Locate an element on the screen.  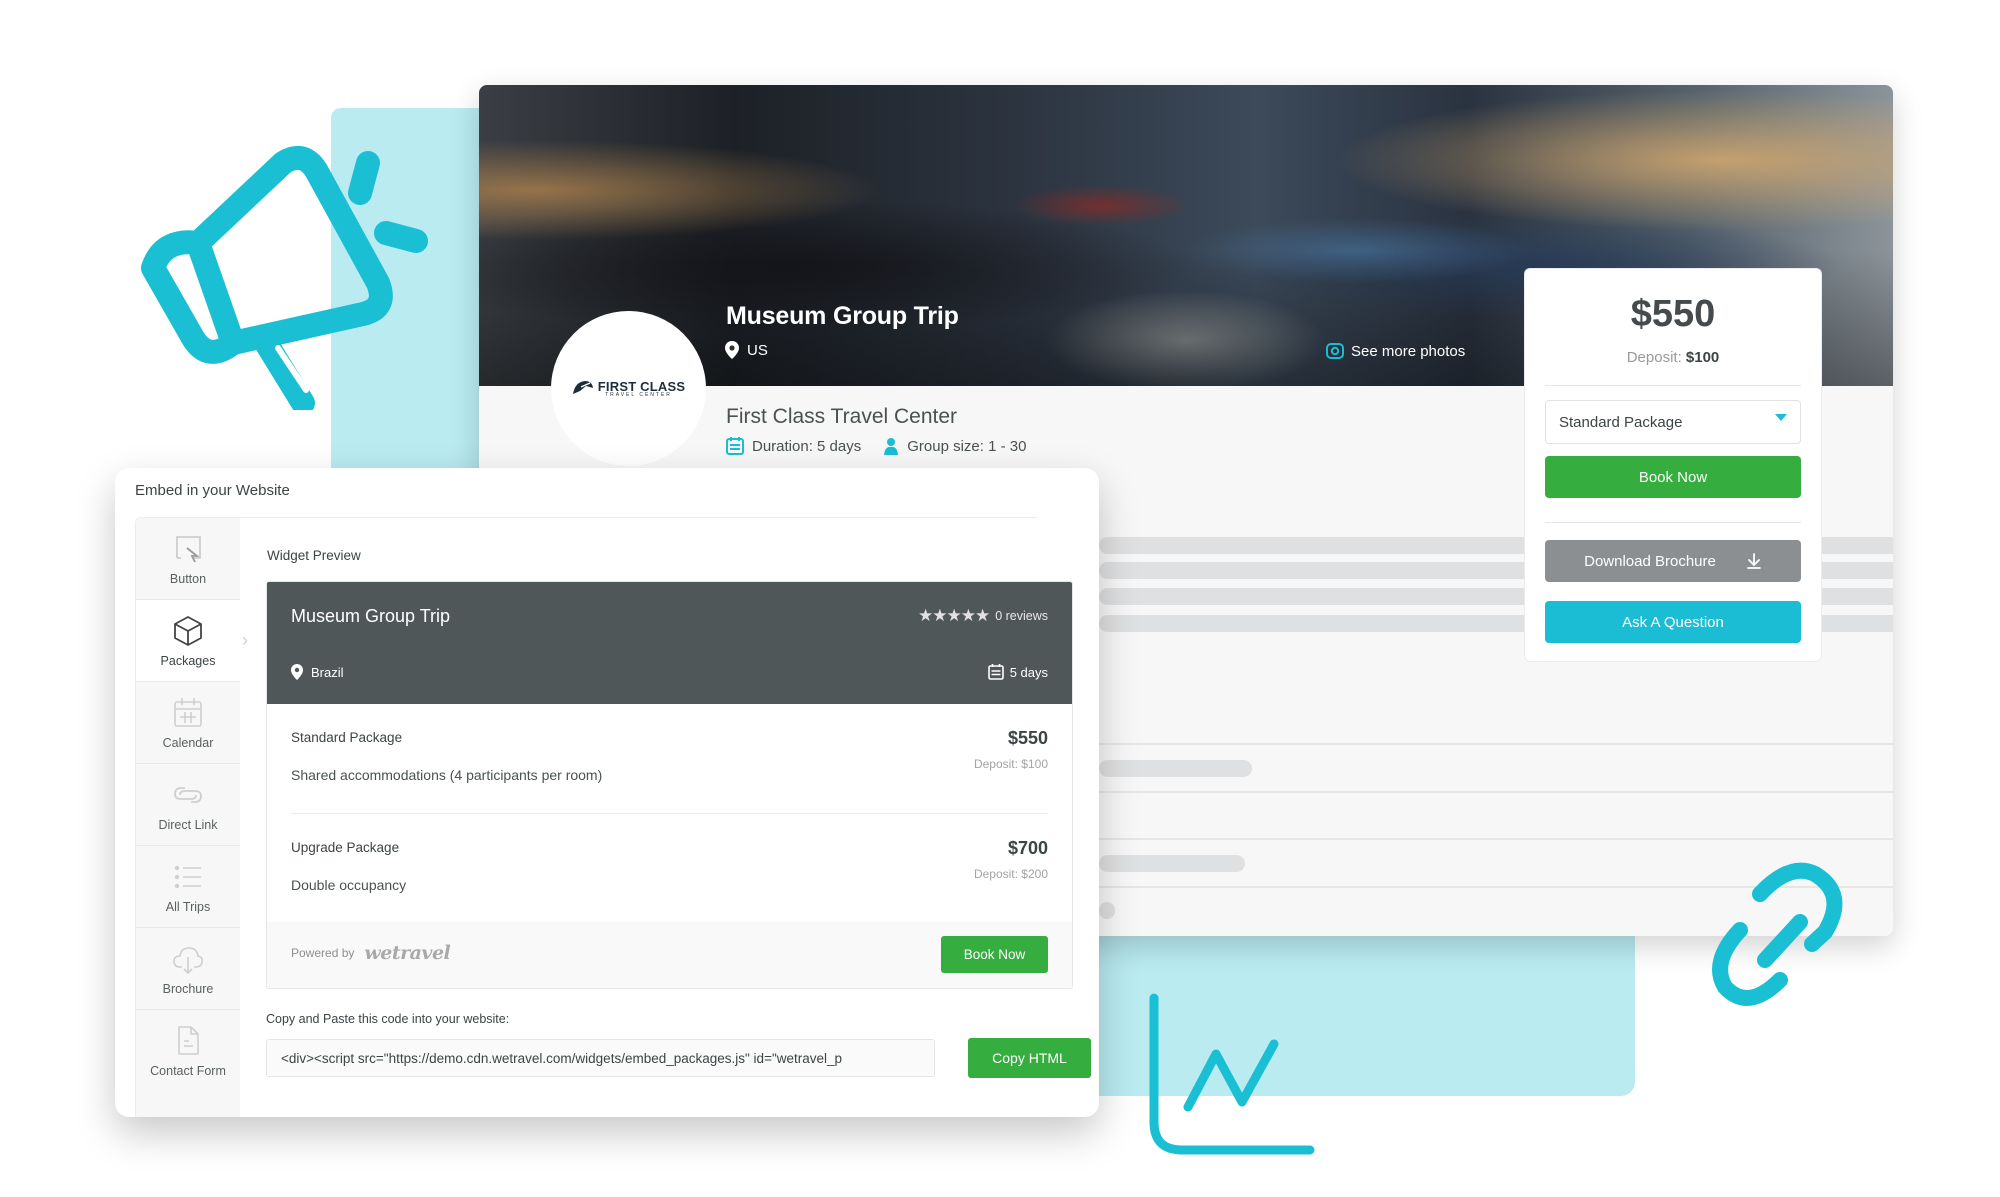
duration: Duration: 5 days is located at coordinates (793, 446).